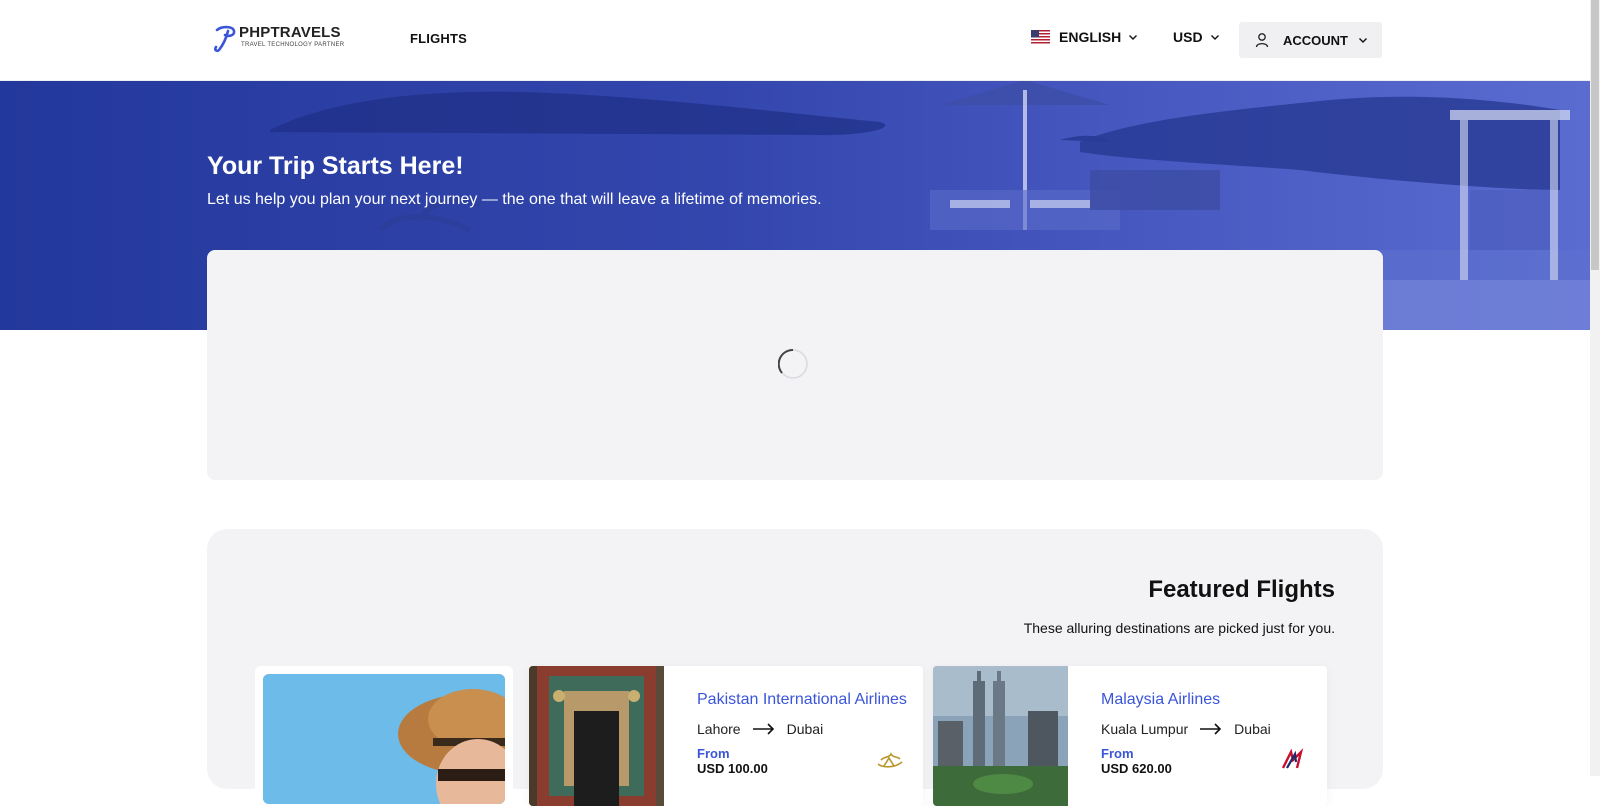  What do you see at coordinates (1040, 37) in the screenshot?
I see `us-flag-icon` at bounding box center [1040, 37].